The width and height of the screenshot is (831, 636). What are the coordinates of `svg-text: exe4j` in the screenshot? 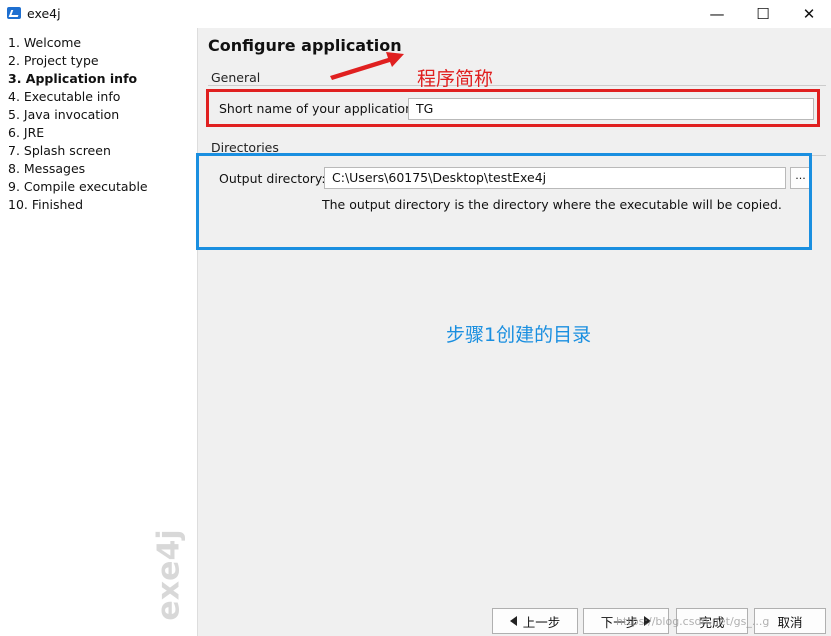 It's located at (169, 574).